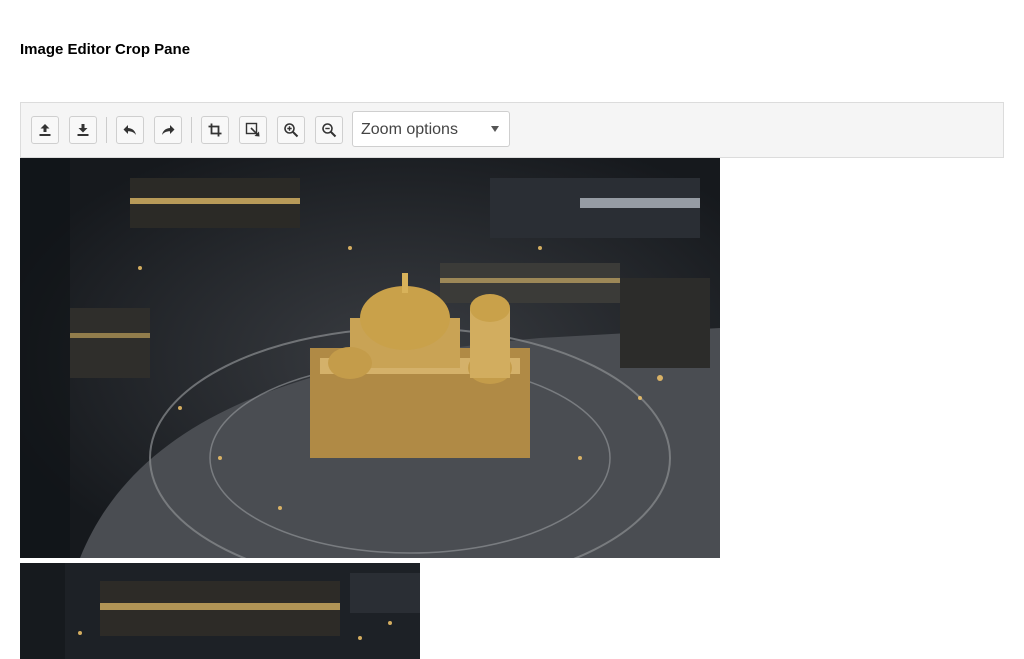 This screenshot has width=1024, height=659. I want to click on image-editor-toolbar: Zoom options, so click(512, 130).